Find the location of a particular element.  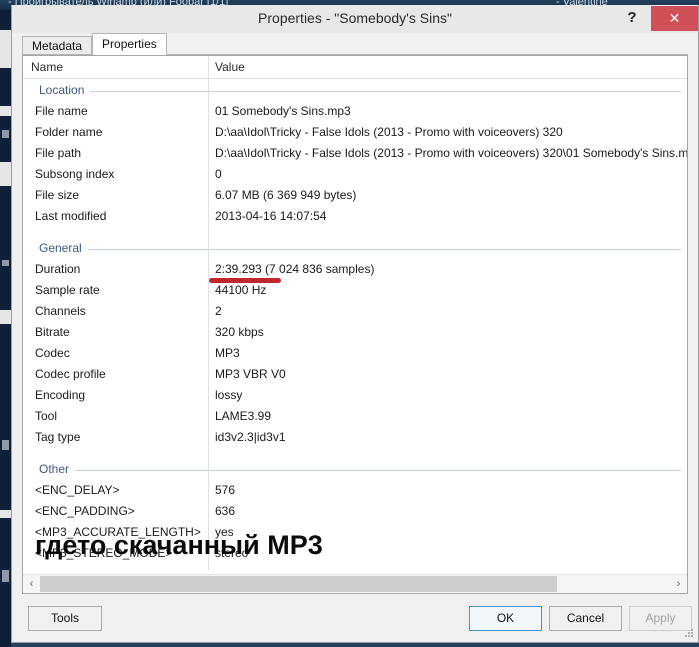

table-row-sample-rate: Sample rate 44100 Hz is located at coordinates (355, 290).